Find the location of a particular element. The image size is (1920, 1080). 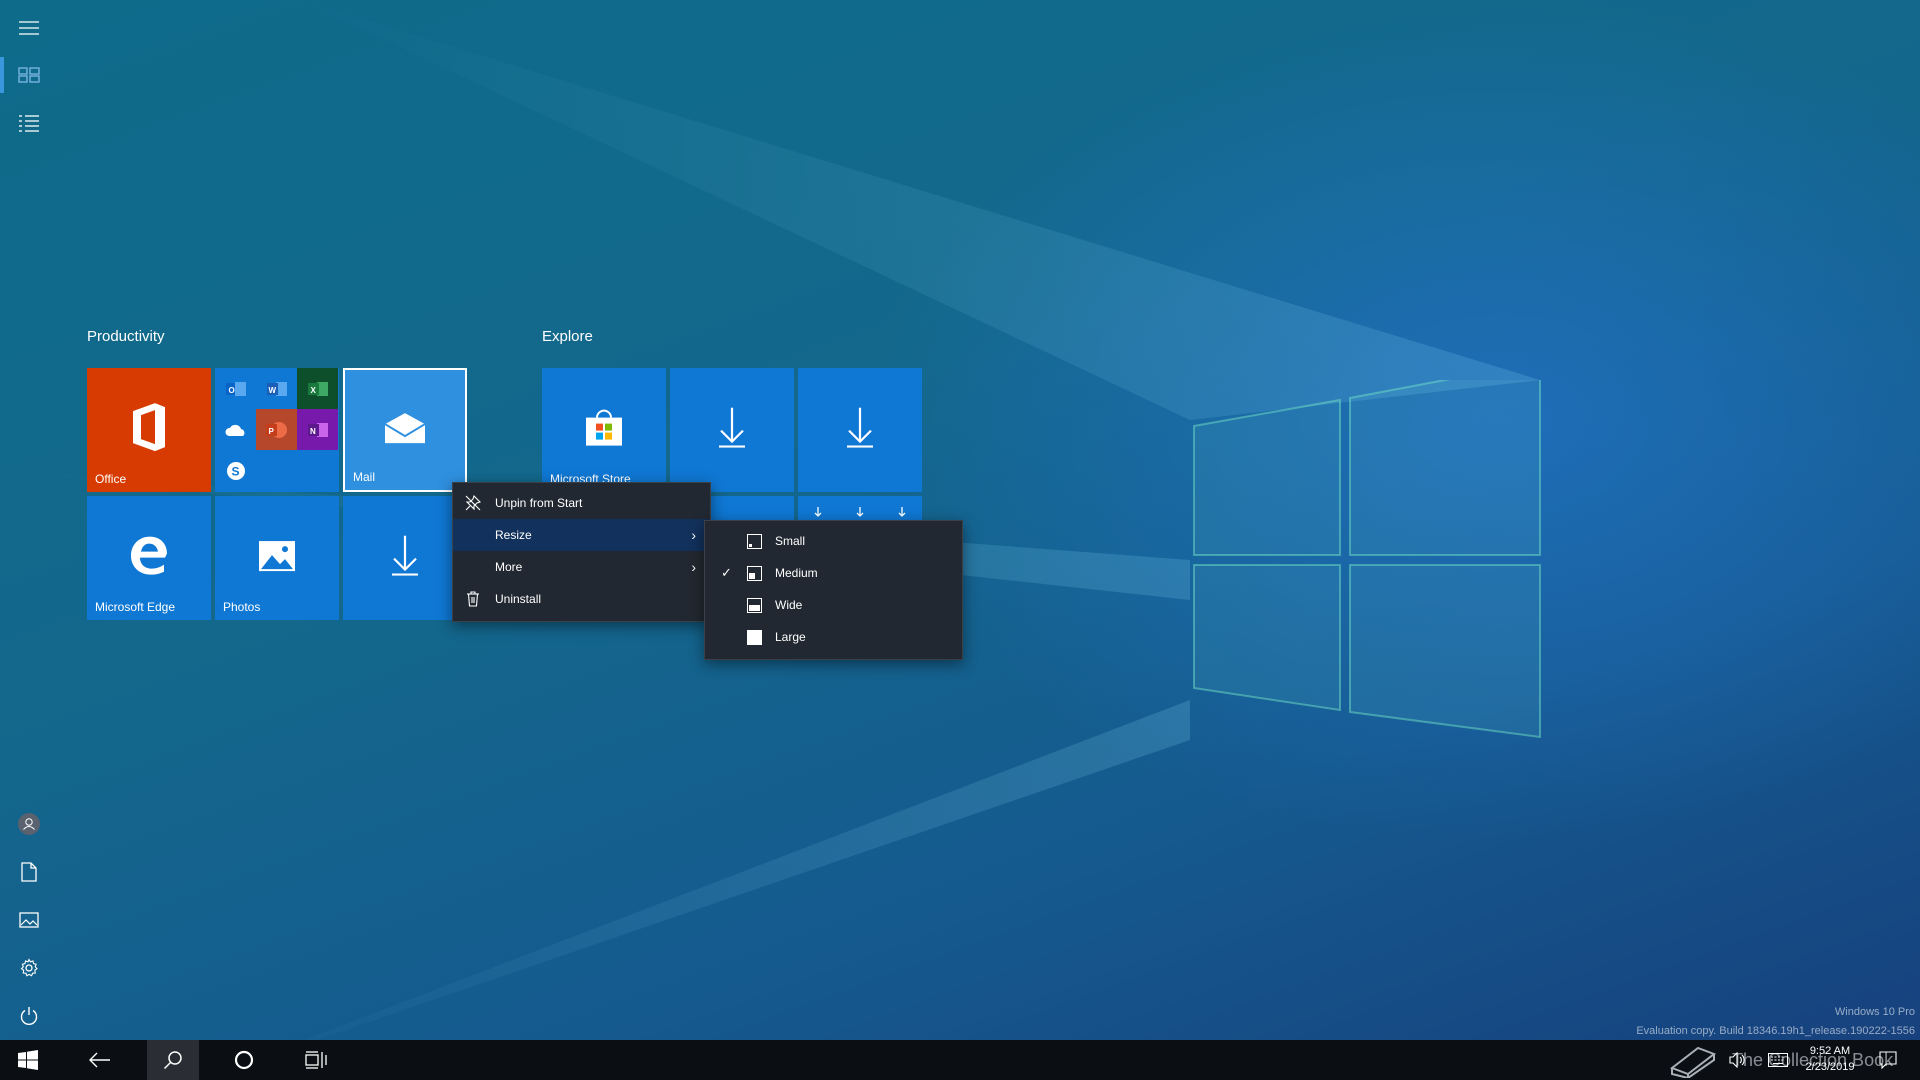

menu-item-label: Uninstall is located at coordinates (518, 599).